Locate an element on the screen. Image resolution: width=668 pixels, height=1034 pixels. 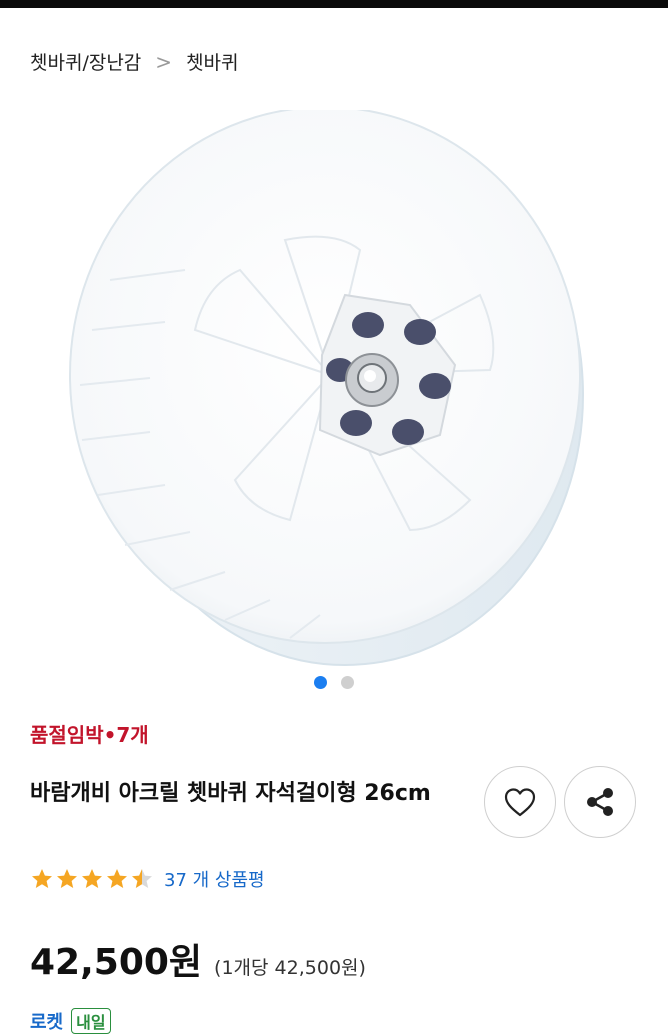
breadcrumb-parent: 쳇바퀴/장난감 is located at coordinates (85, 61).